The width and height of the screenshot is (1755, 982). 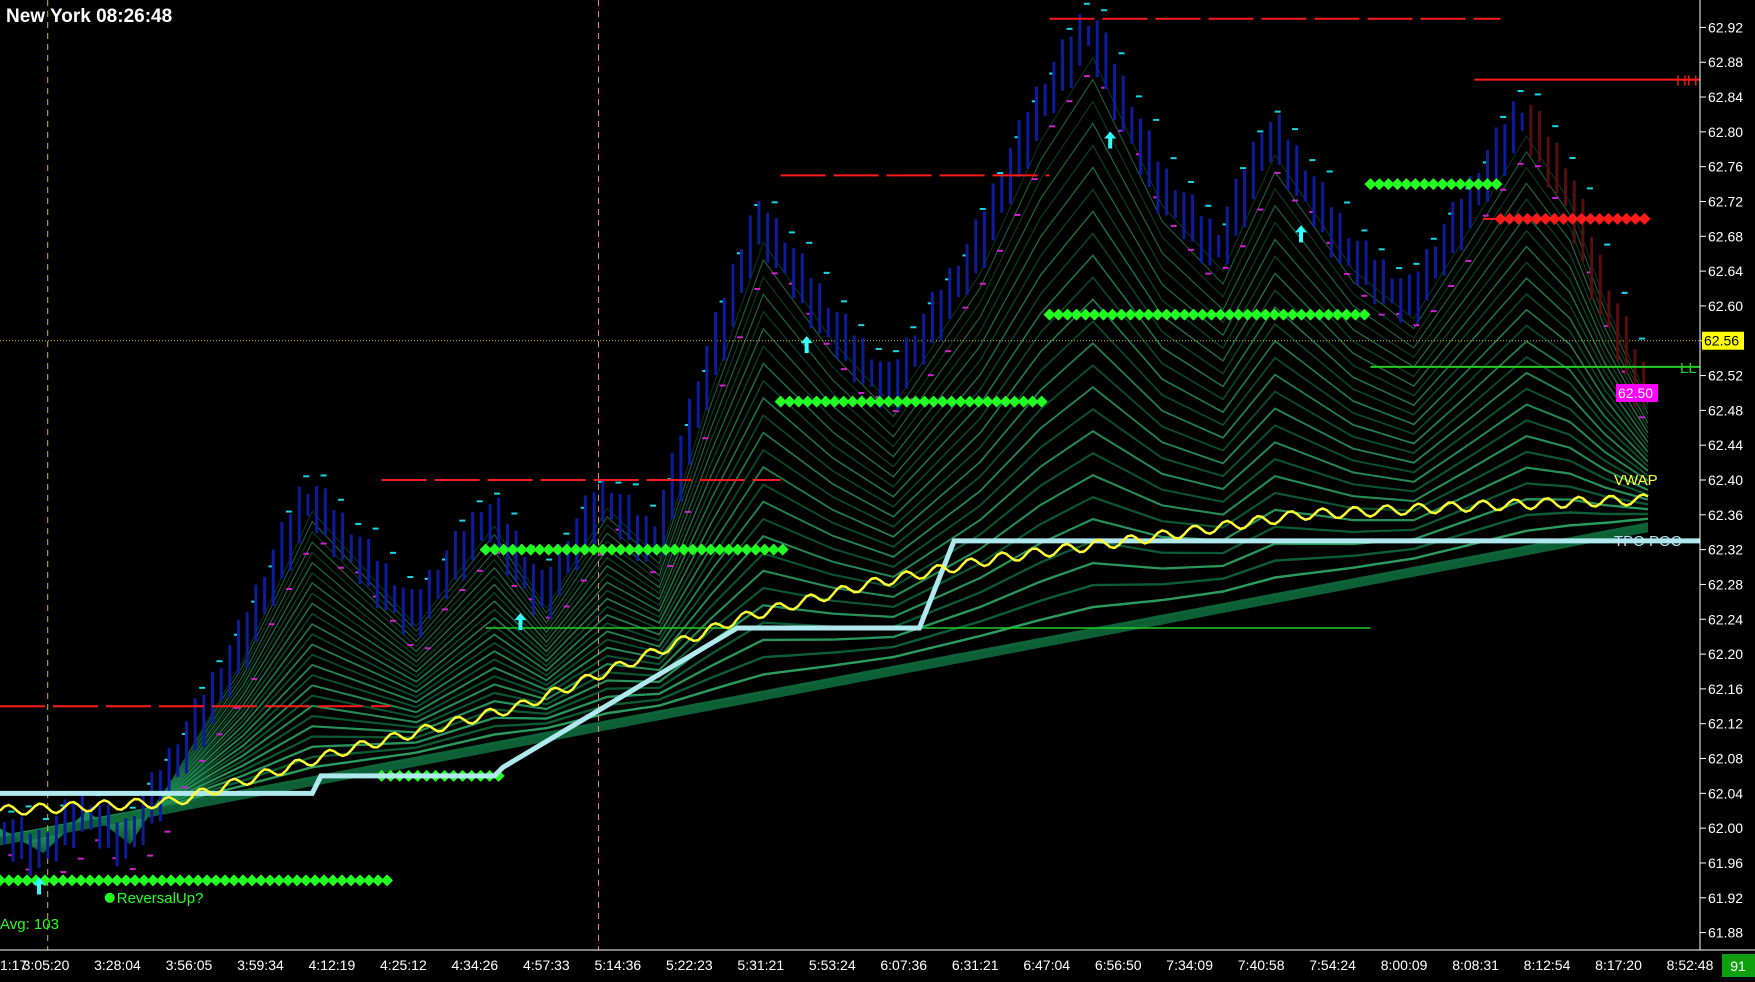 What do you see at coordinates (1687, 81) in the screenshot?
I see `level-label-hh: HH` at bounding box center [1687, 81].